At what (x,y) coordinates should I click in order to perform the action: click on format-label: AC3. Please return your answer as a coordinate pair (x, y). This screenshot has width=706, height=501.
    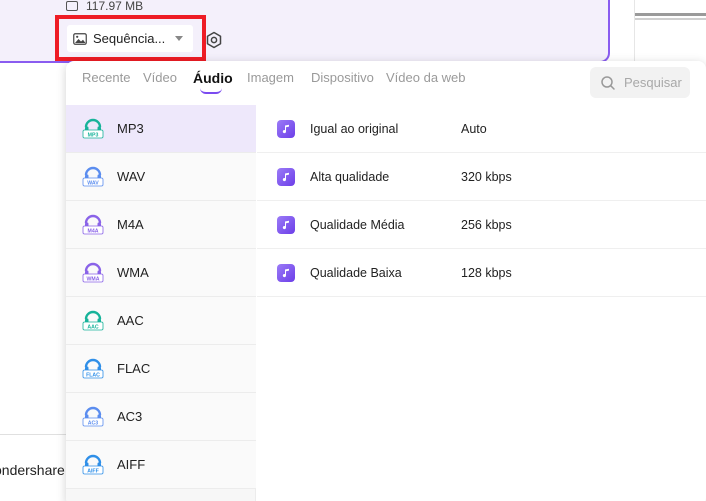
    Looking at the image, I should click on (130, 416).